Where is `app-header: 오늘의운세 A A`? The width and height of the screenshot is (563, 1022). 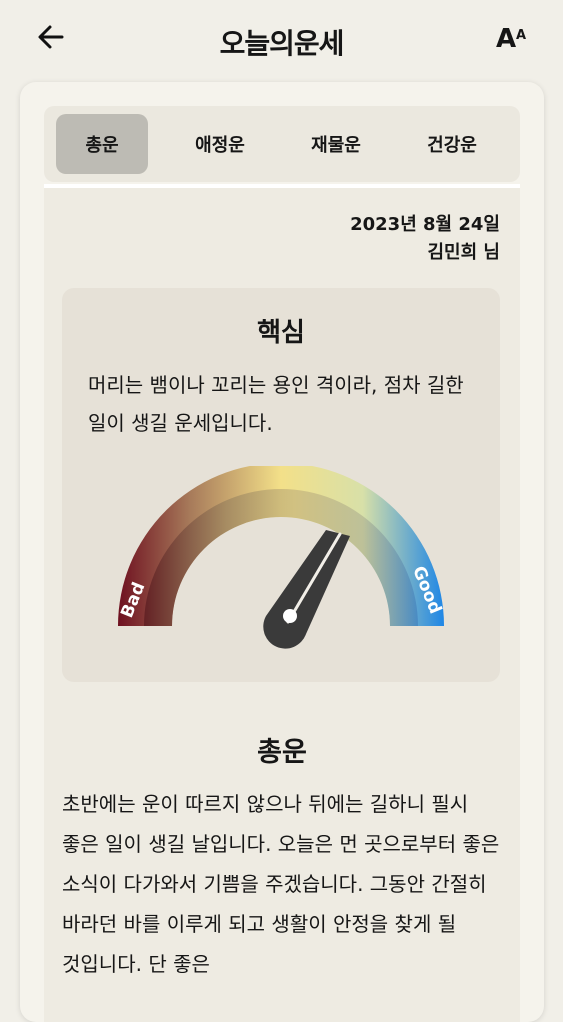
app-header: 오늘의운세 A A is located at coordinates (281, 41).